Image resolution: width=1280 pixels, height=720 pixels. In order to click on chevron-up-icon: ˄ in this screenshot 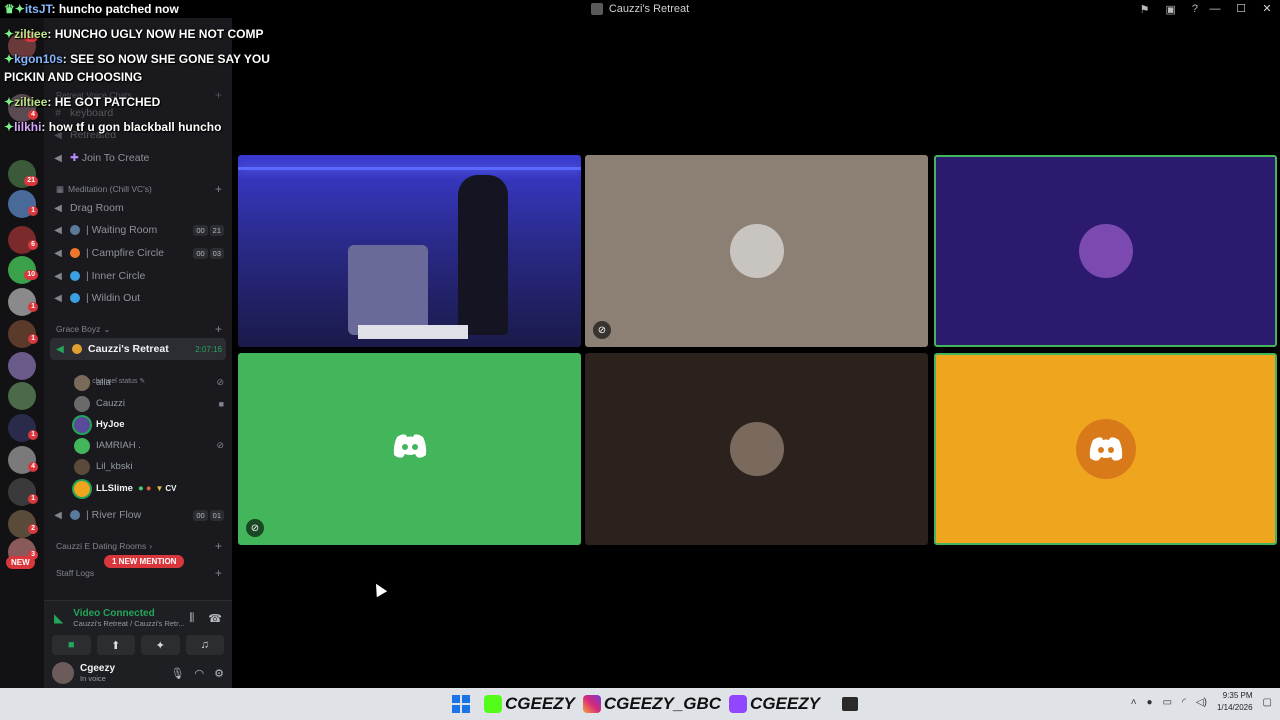, I will do `click(1134, 702)`.